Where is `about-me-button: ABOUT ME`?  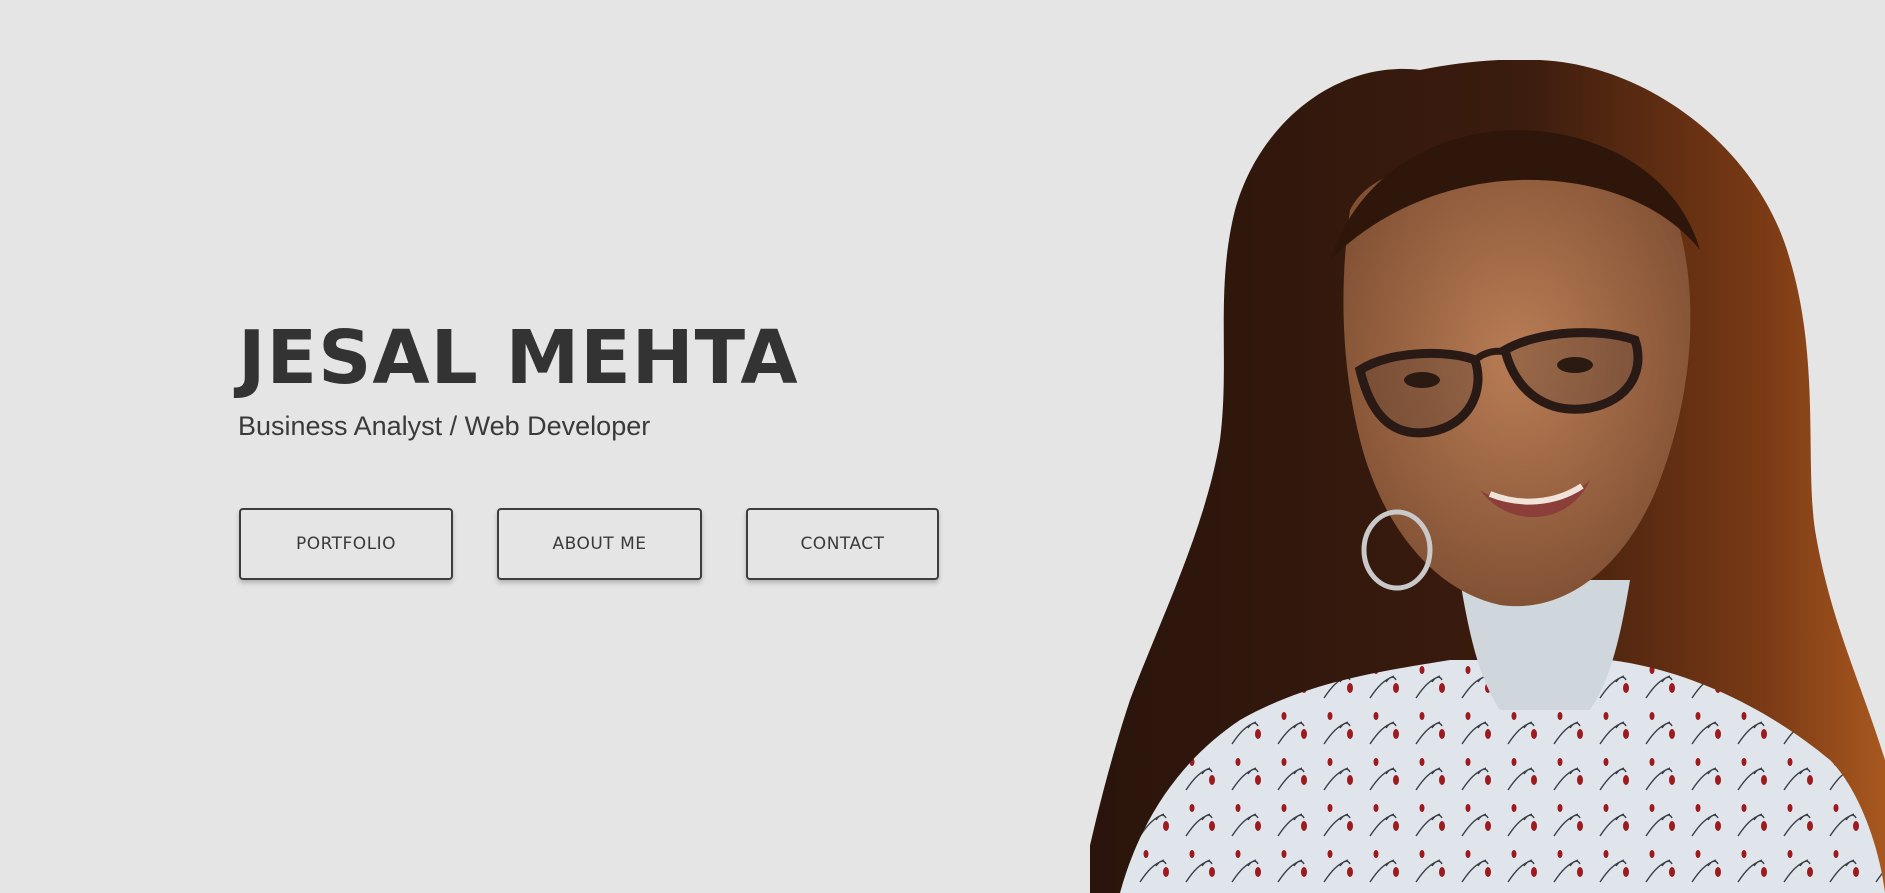
about-me-button: ABOUT ME is located at coordinates (599, 544).